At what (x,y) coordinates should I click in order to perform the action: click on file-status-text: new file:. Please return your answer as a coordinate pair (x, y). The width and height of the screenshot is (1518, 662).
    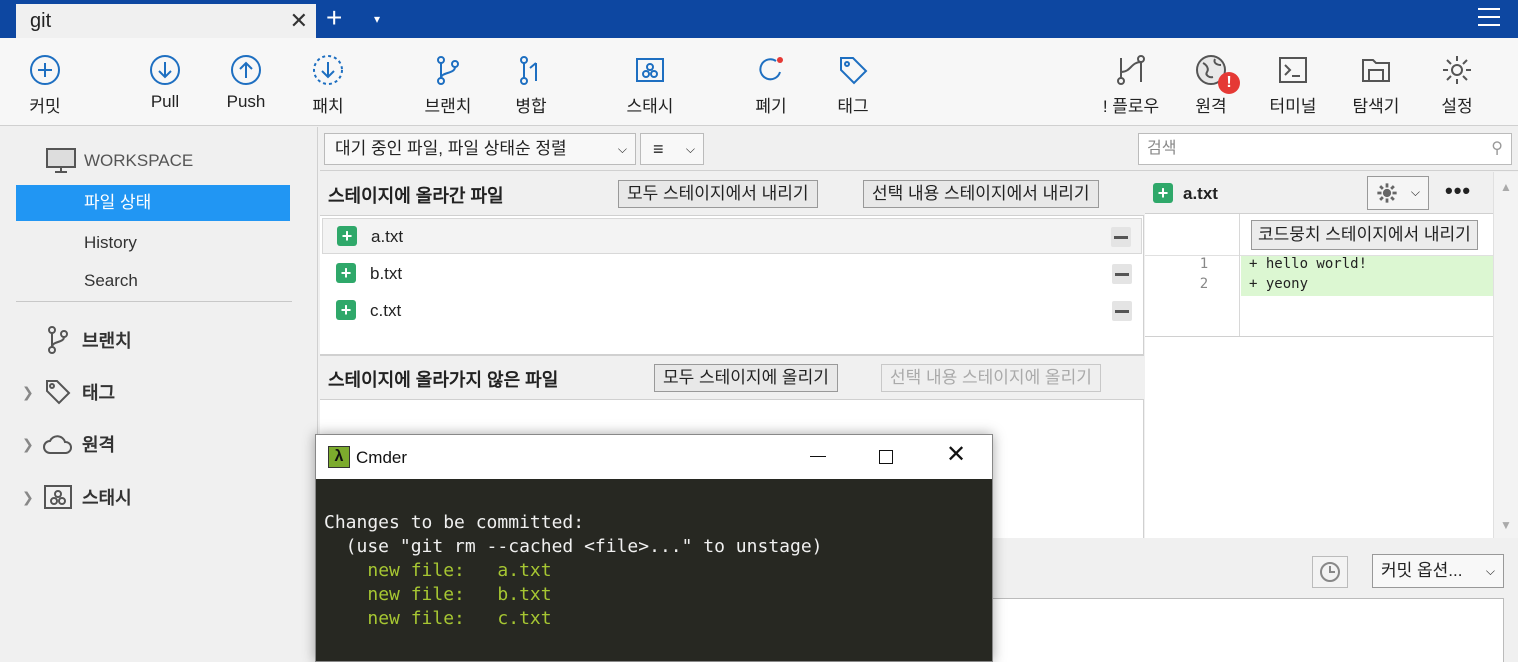
    Looking at the image, I should click on (416, 618).